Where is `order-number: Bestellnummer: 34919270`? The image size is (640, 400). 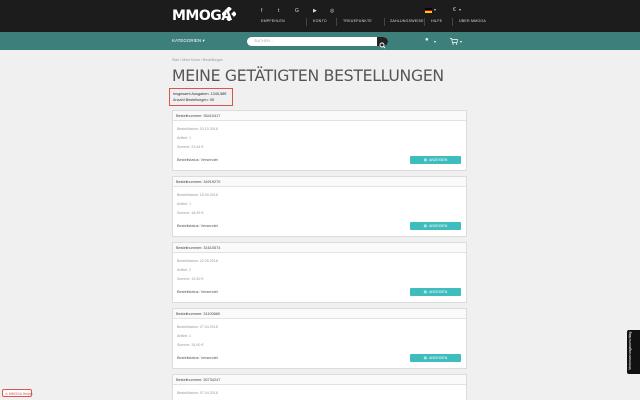 order-number: Bestellnummer: 34919270 is located at coordinates (319, 182).